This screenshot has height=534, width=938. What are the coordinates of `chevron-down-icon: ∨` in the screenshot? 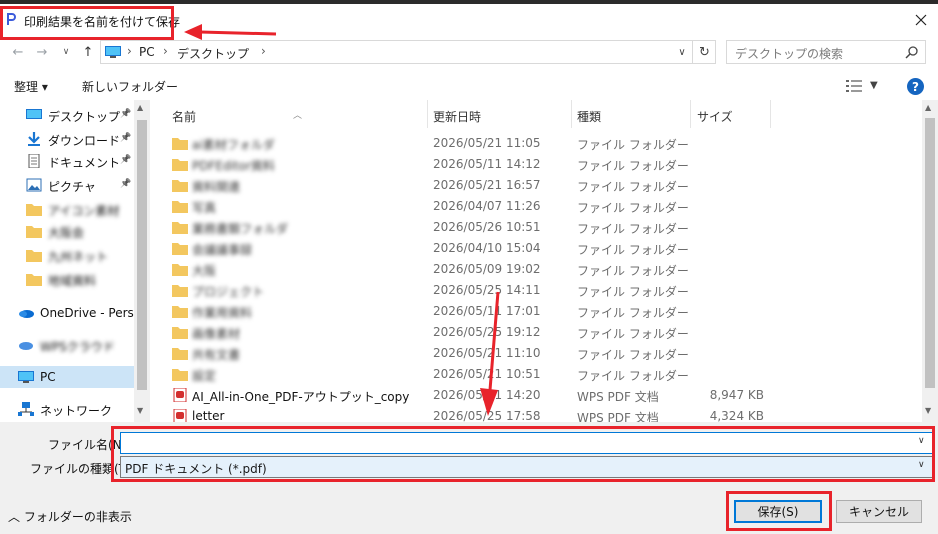 It's located at (682, 52).